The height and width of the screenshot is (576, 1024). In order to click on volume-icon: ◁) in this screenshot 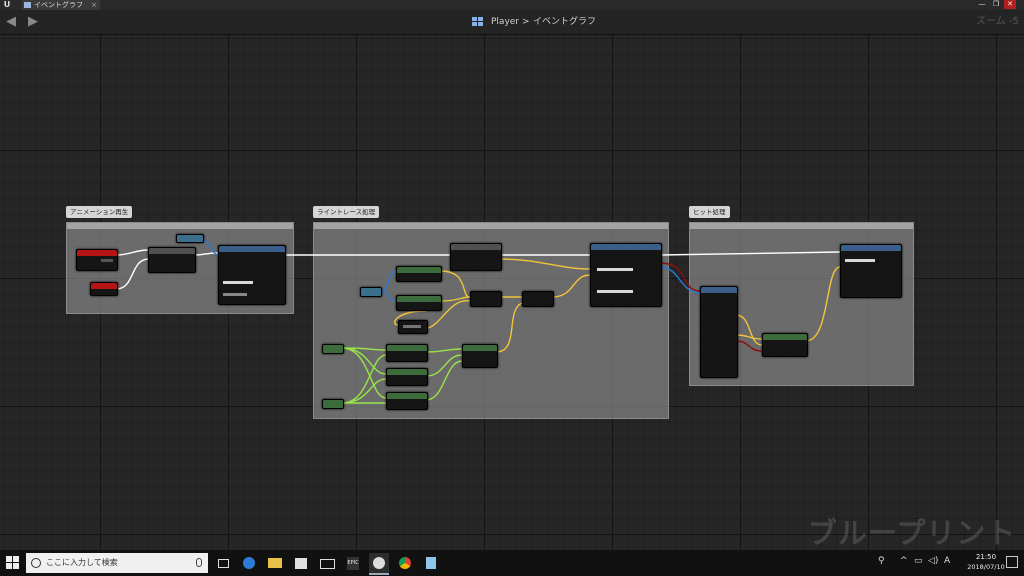, I will do `click(933, 561)`.